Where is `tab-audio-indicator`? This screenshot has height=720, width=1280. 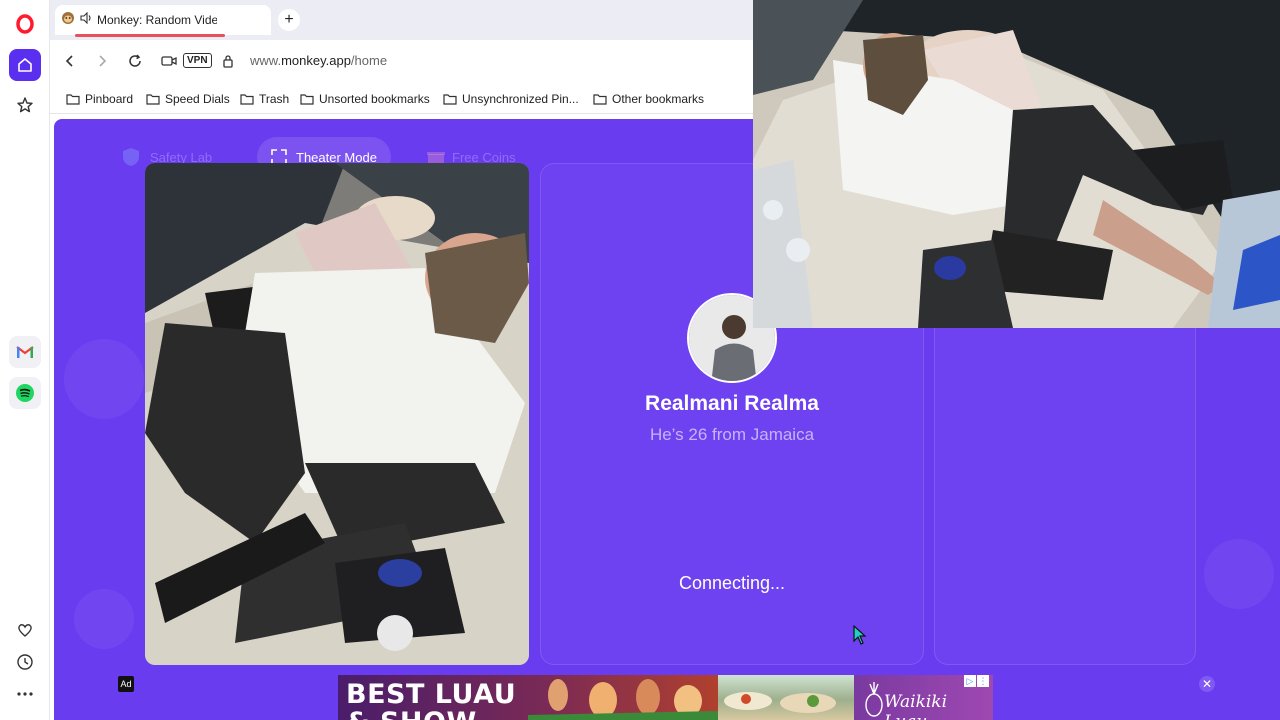 tab-audio-indicator is located at coordinates (150, 35).